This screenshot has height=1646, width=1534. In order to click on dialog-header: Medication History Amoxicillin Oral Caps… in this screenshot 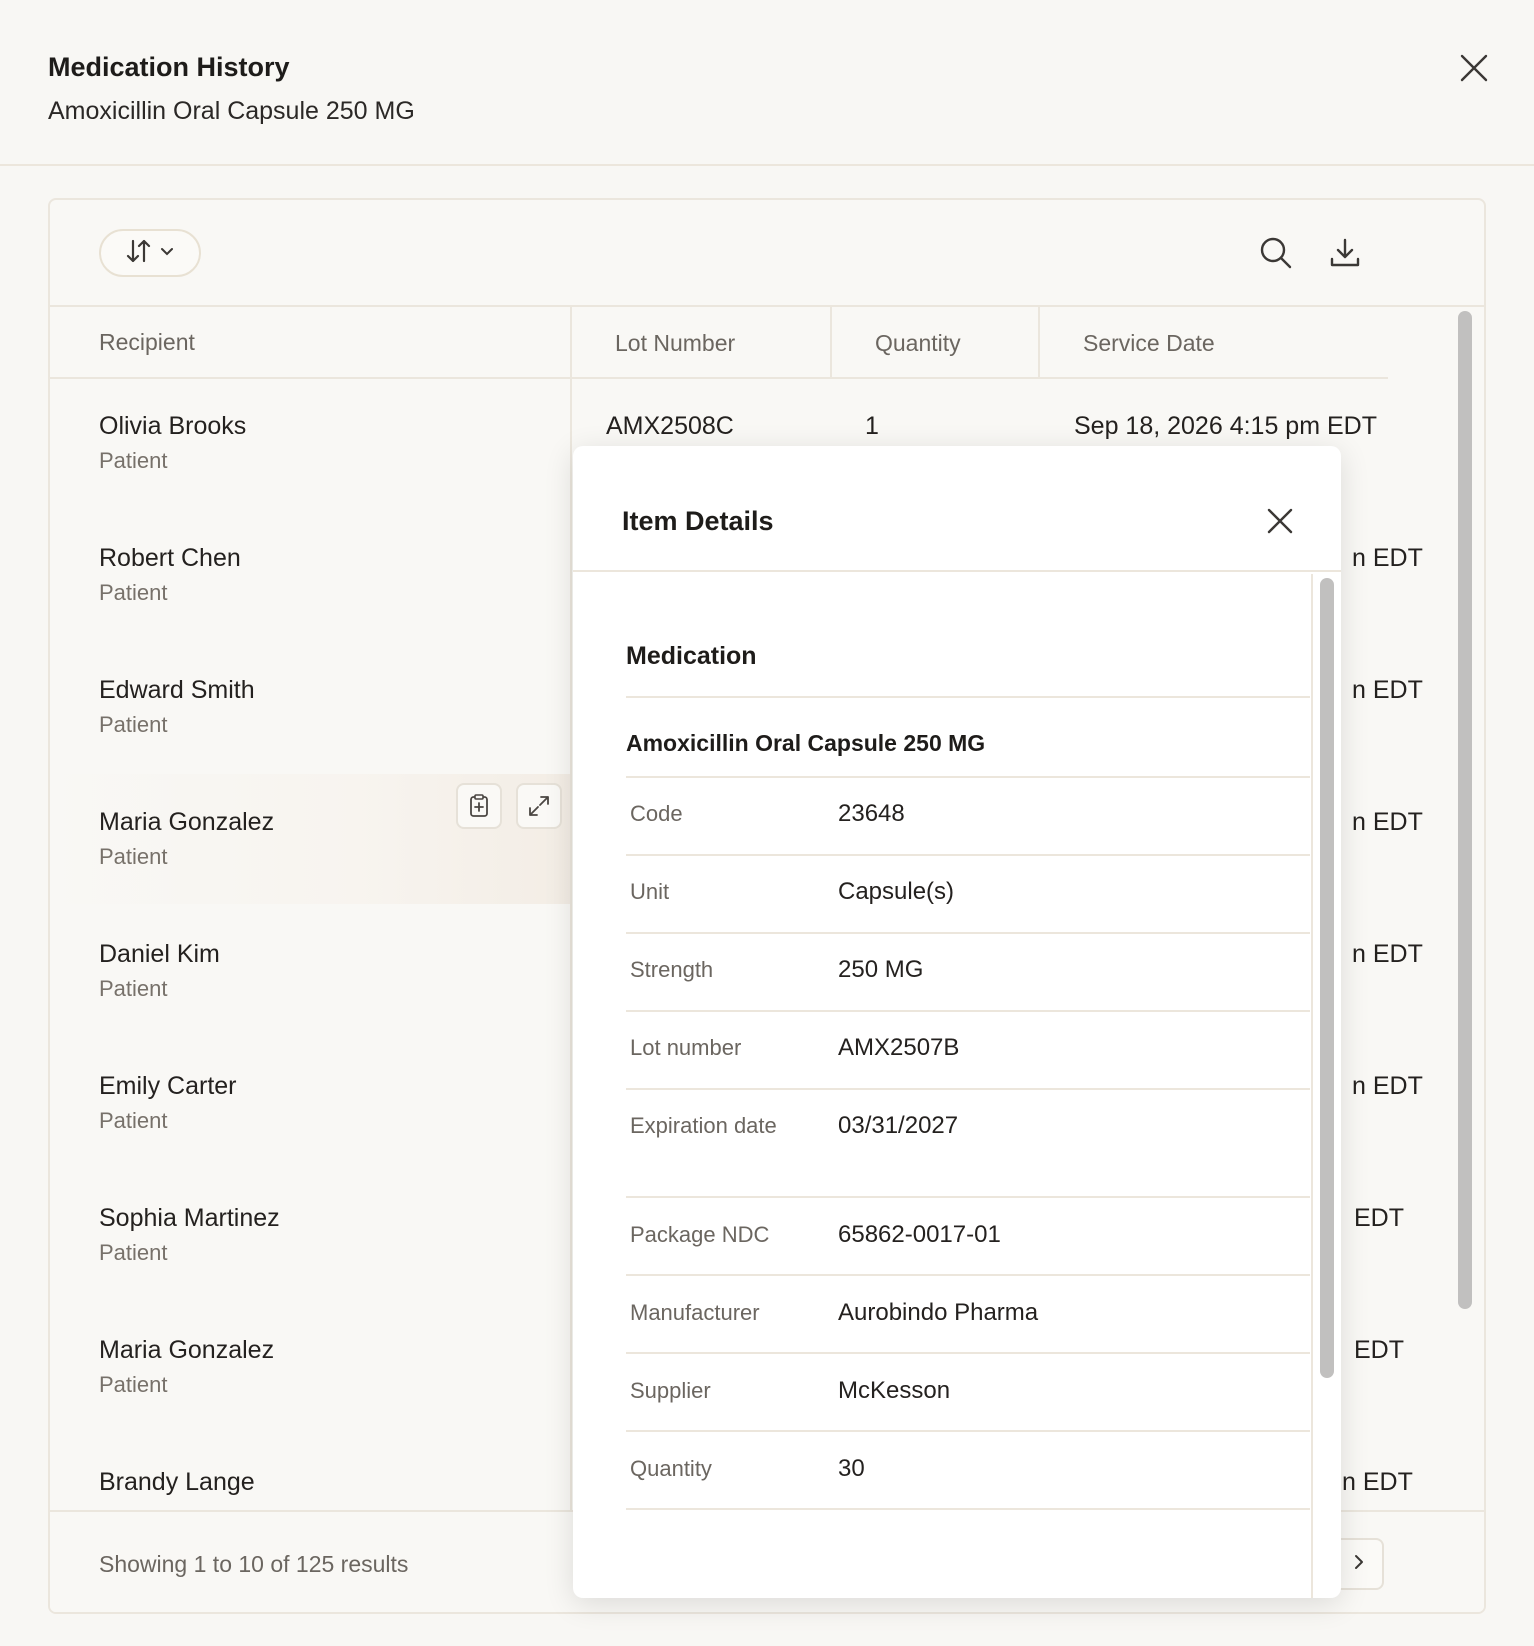, I will do `click(767, 83)`.